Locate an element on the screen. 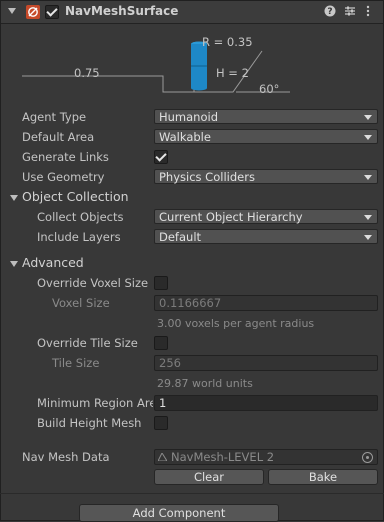 The height and width of the screenshot is (522, 384). build-height-mesh-checkbox is located at coordinates (161, 423).